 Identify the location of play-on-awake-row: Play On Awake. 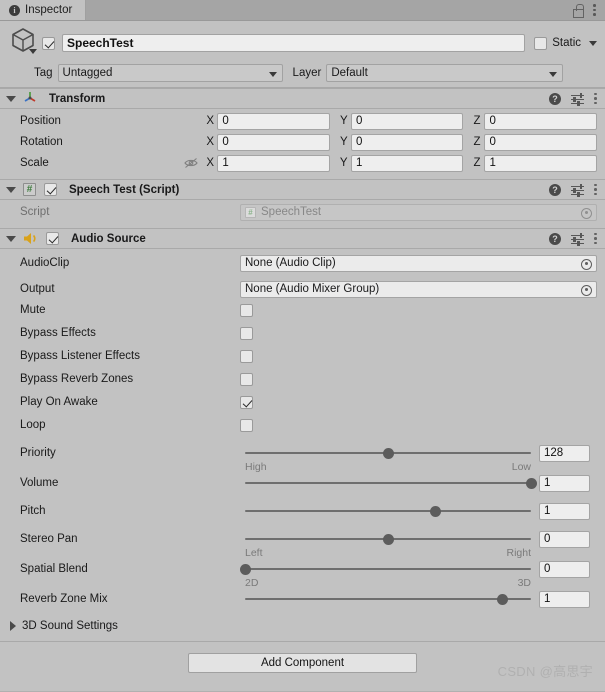
(302, 402).